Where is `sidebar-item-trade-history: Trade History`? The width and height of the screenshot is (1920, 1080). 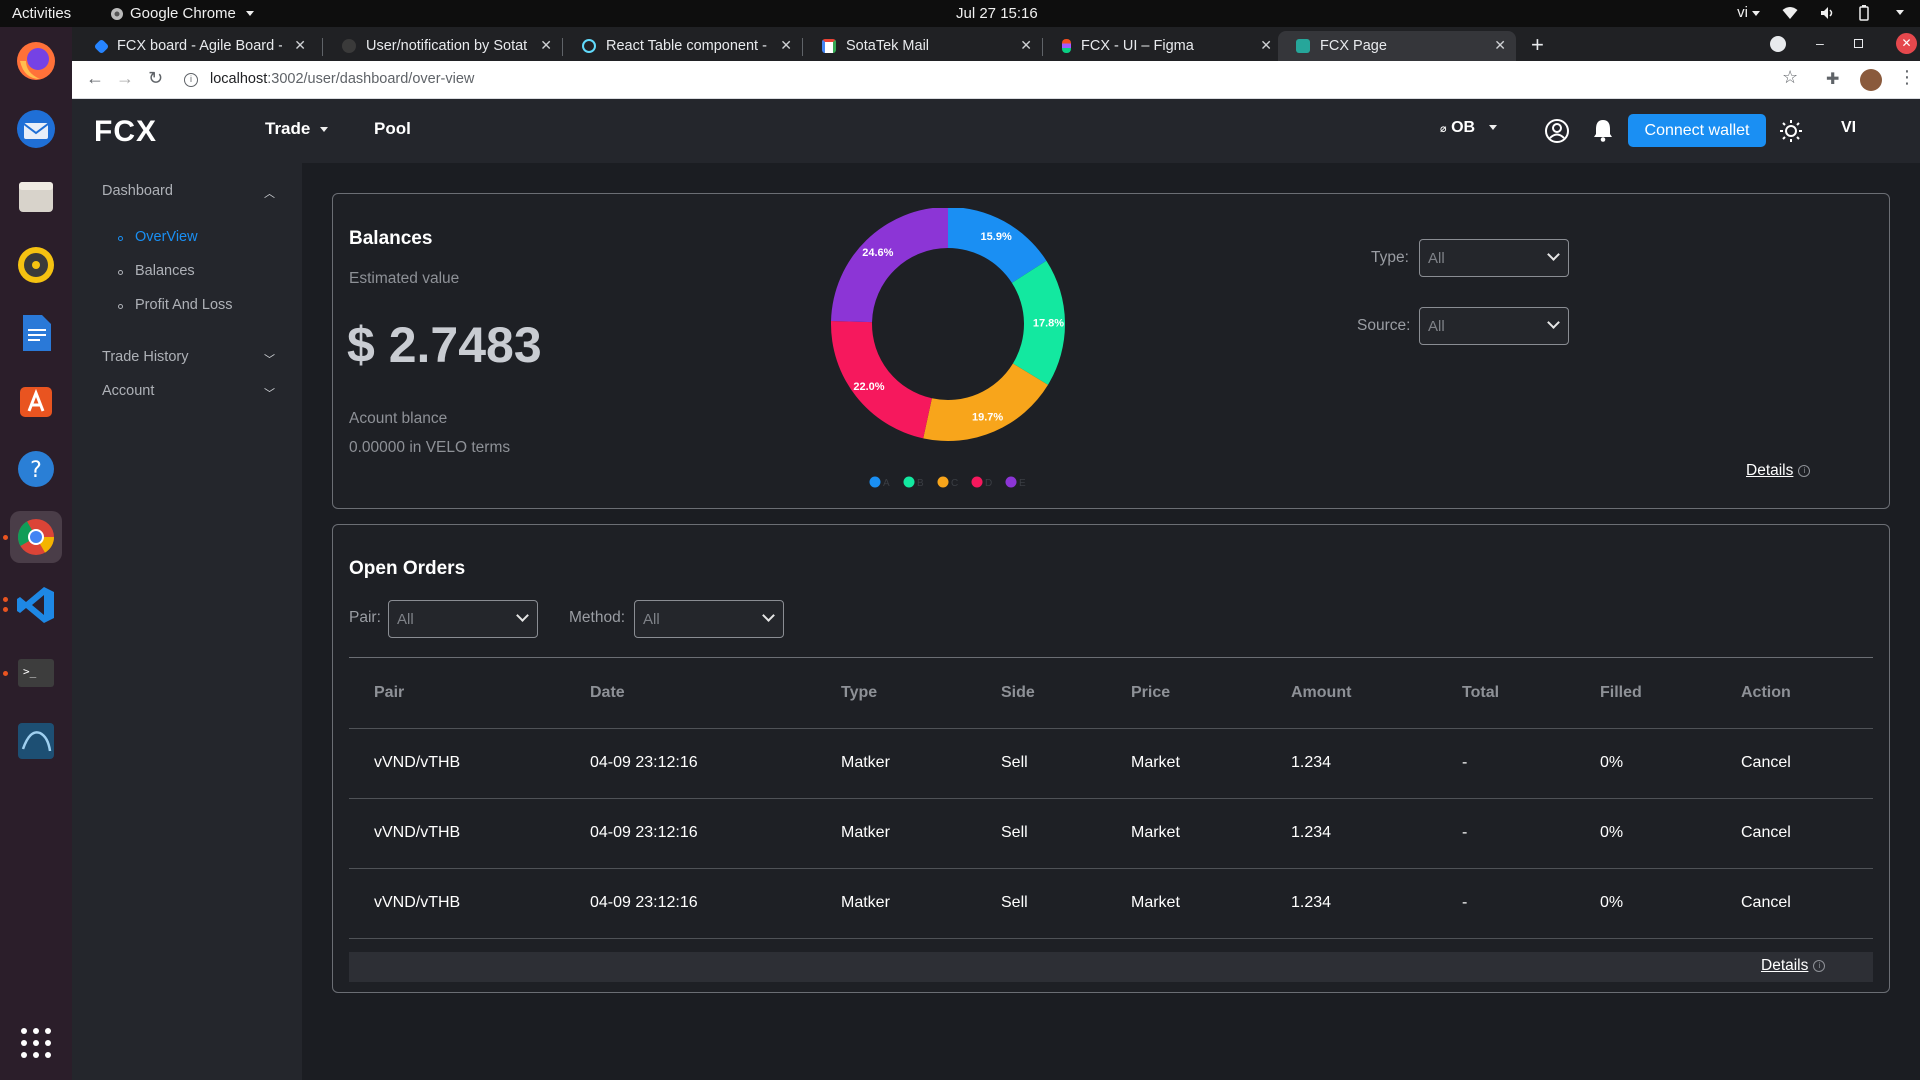 sidebar-item-trade-history: Trade History is located at coordinates (145, 357).